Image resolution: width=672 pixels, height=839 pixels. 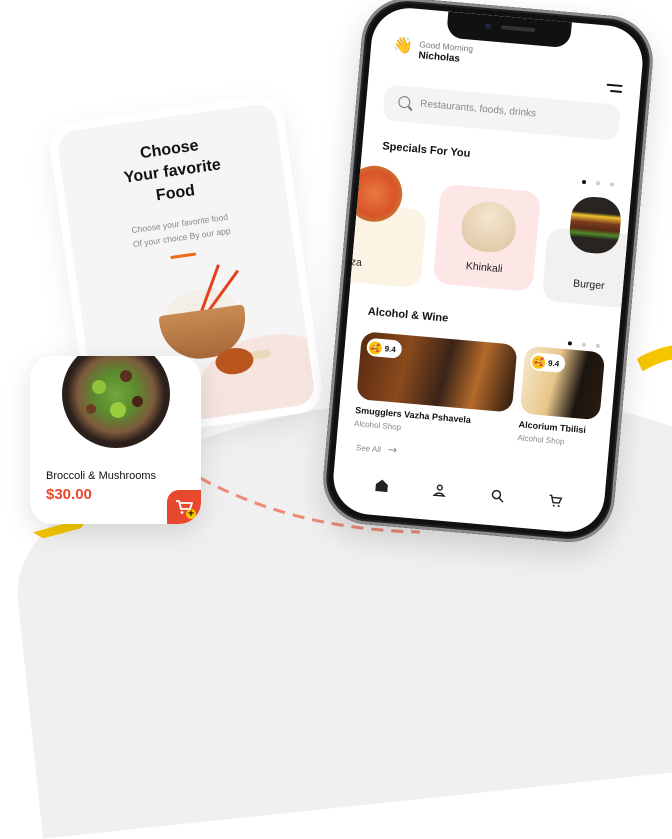 I want to click on product-price: $30.00, so click(x=69, y=494).